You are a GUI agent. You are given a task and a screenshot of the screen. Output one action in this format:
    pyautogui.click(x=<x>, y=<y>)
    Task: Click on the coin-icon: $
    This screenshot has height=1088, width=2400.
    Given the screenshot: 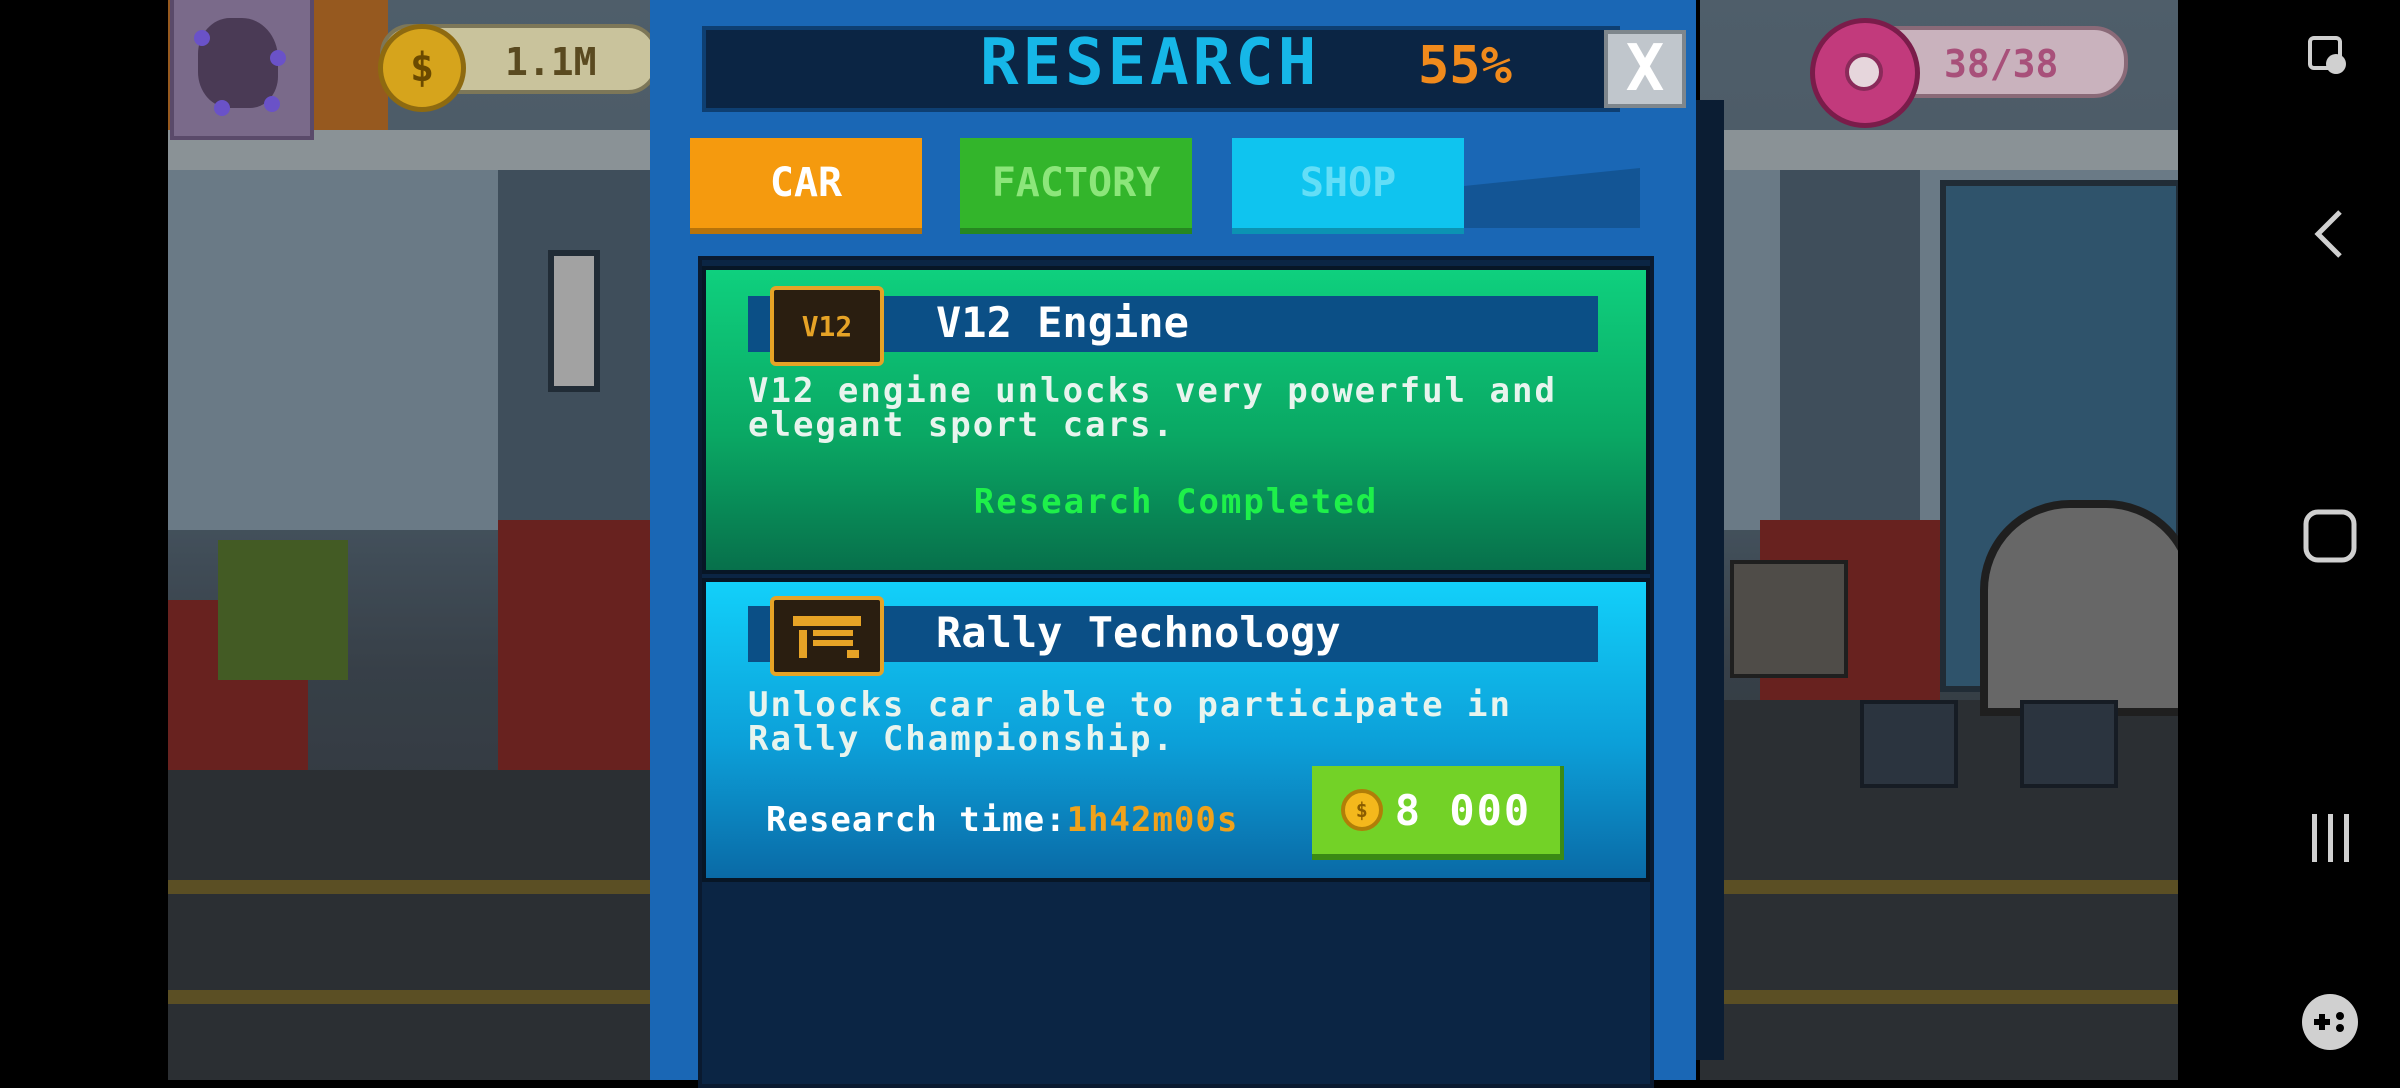 What is the action you would take?
    pyautogui.click(x=1361, y=810)
    